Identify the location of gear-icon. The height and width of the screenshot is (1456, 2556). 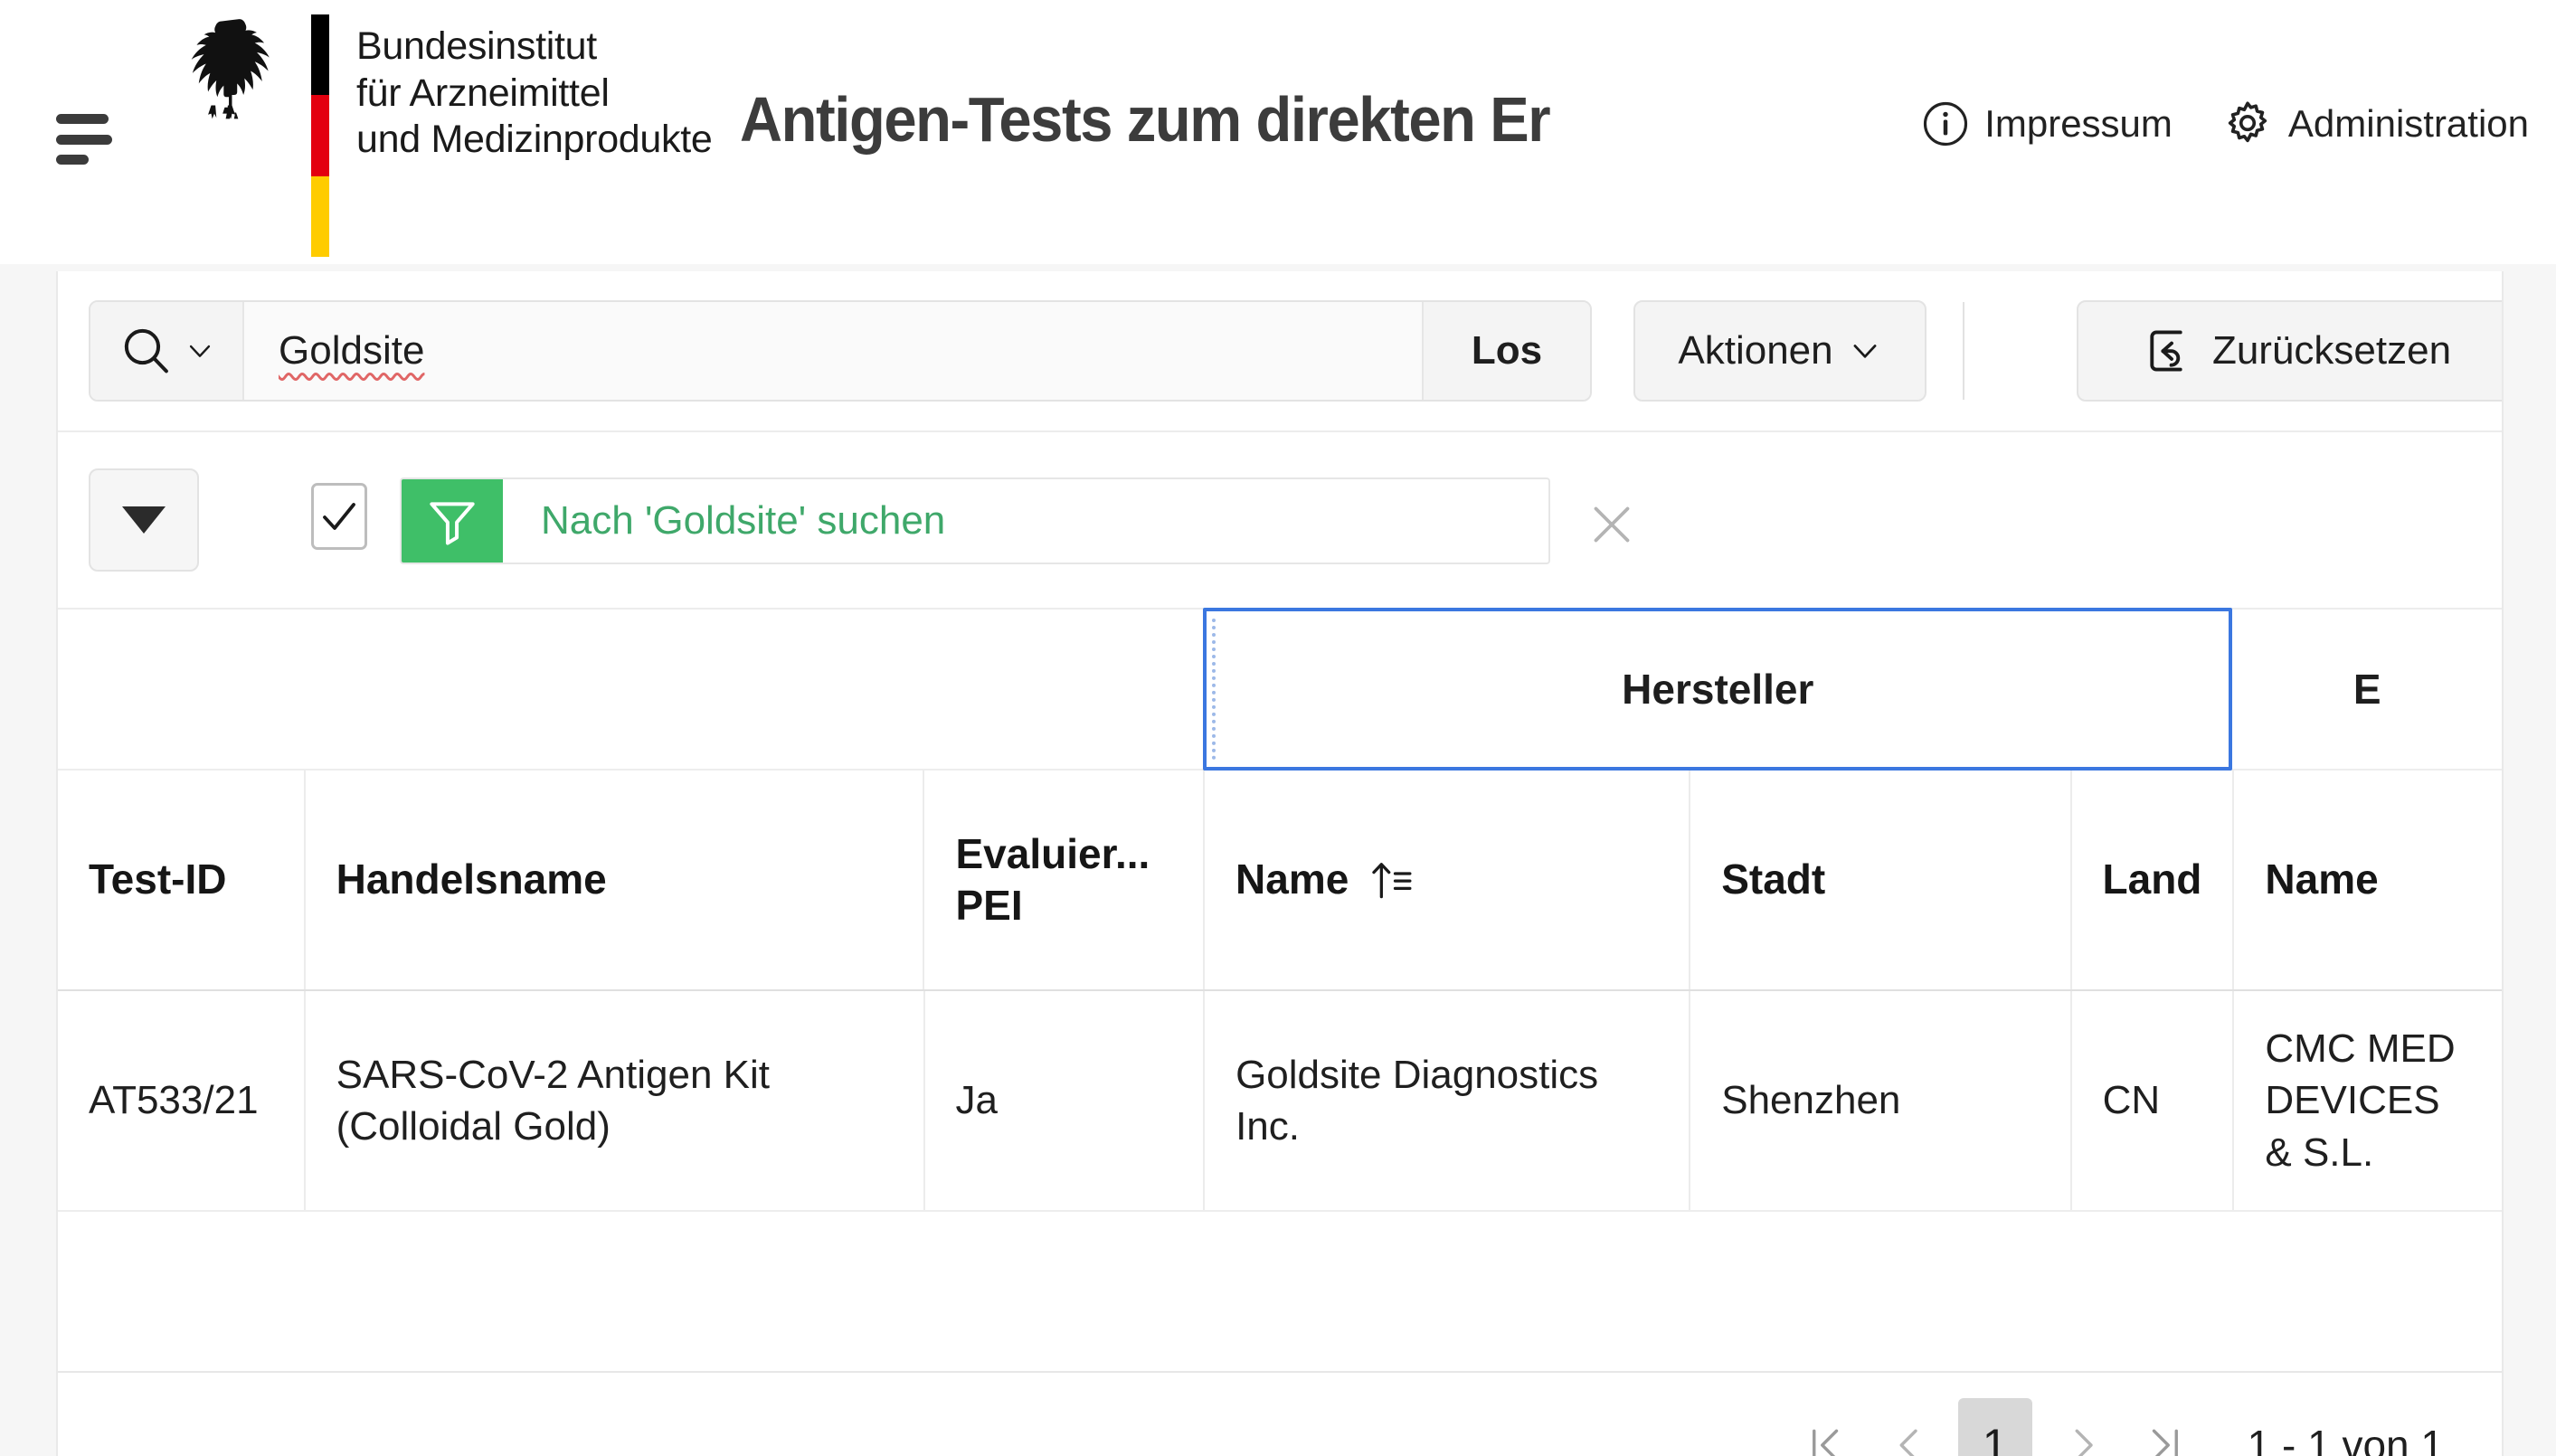
(2248, 122).